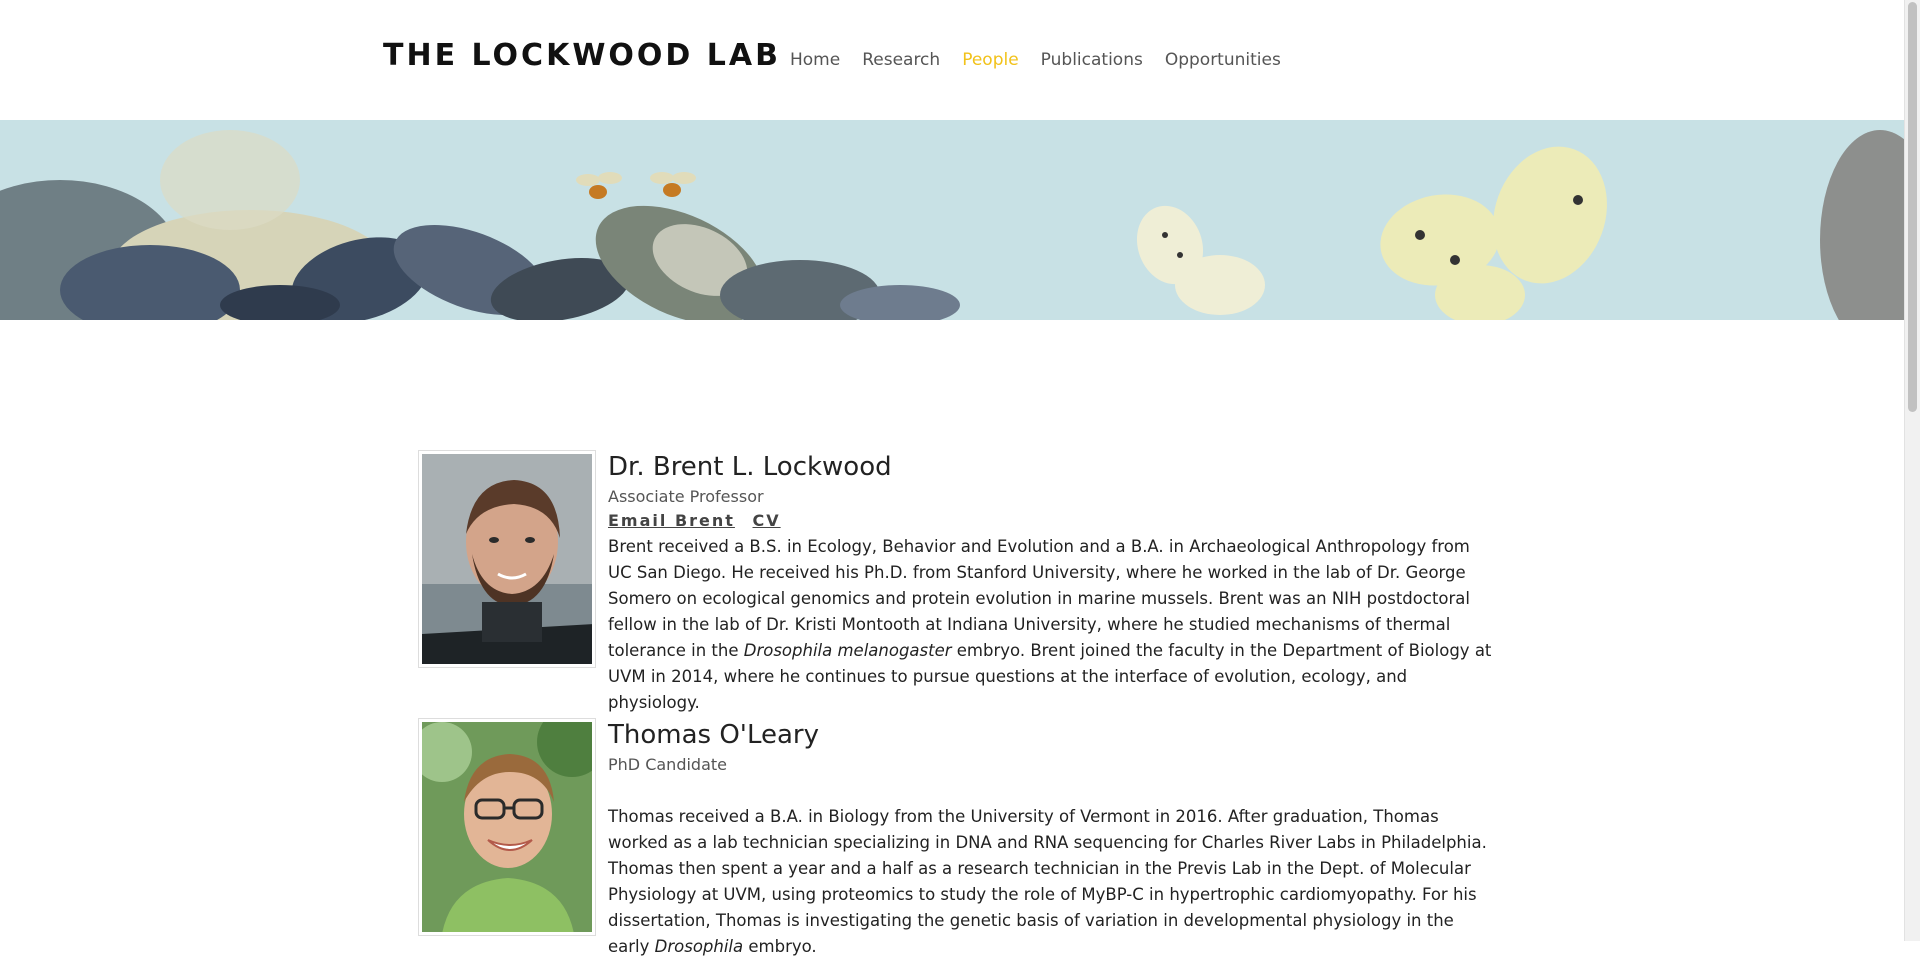 The image size is (1920, 960). What do you see at coordinates (990, 60) in the screenshot?
I see `nav-people: People` at bounding box center [990, 60].